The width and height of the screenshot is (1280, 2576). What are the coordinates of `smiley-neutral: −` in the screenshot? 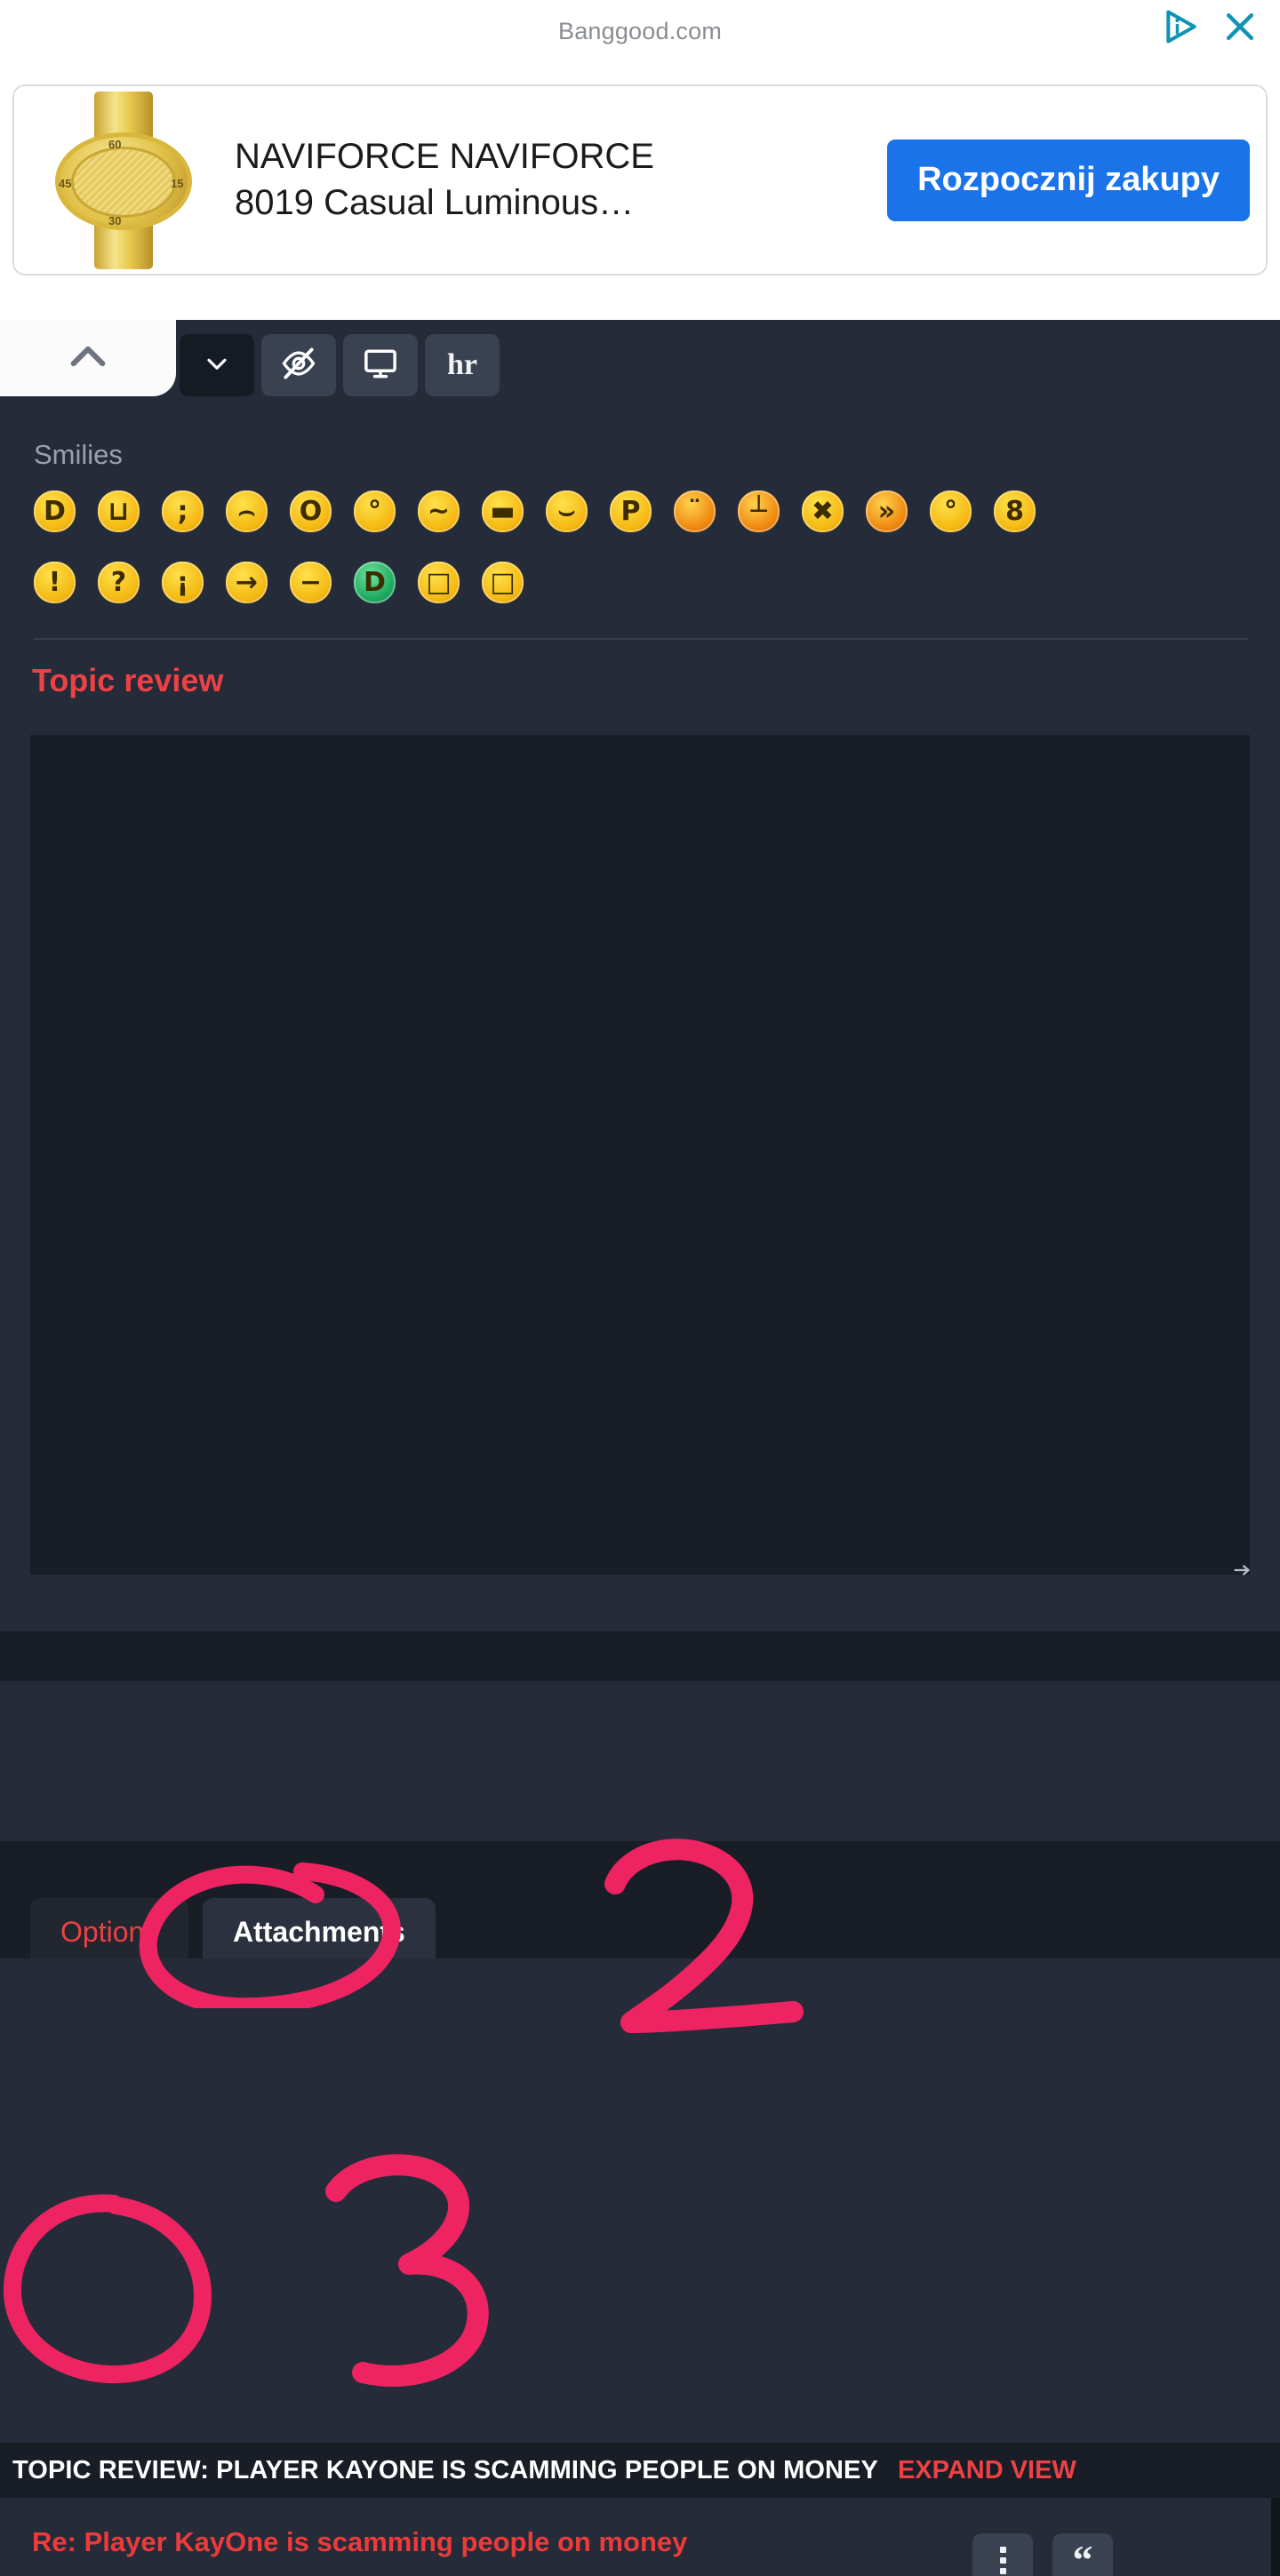 It's located at (311, 582).